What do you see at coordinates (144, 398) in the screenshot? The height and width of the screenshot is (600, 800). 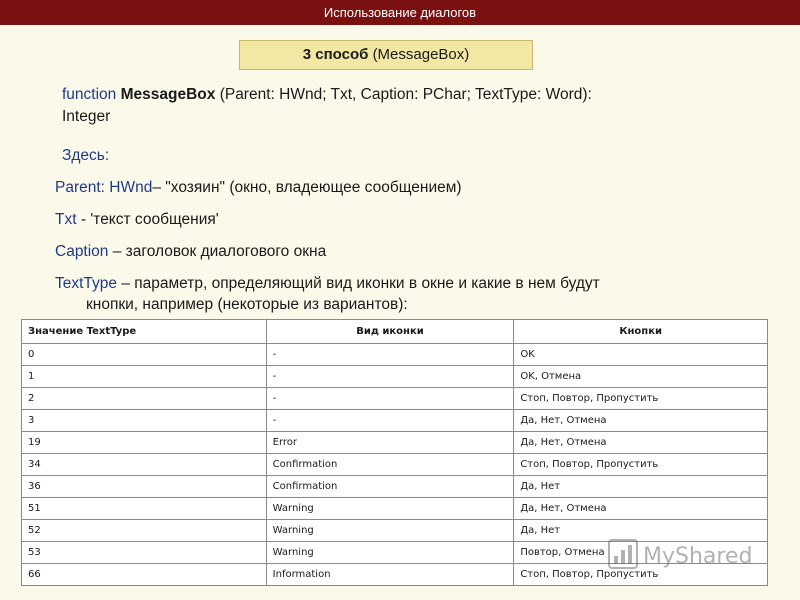 I see `cell-value: 2` at bounding box center [144, 398].